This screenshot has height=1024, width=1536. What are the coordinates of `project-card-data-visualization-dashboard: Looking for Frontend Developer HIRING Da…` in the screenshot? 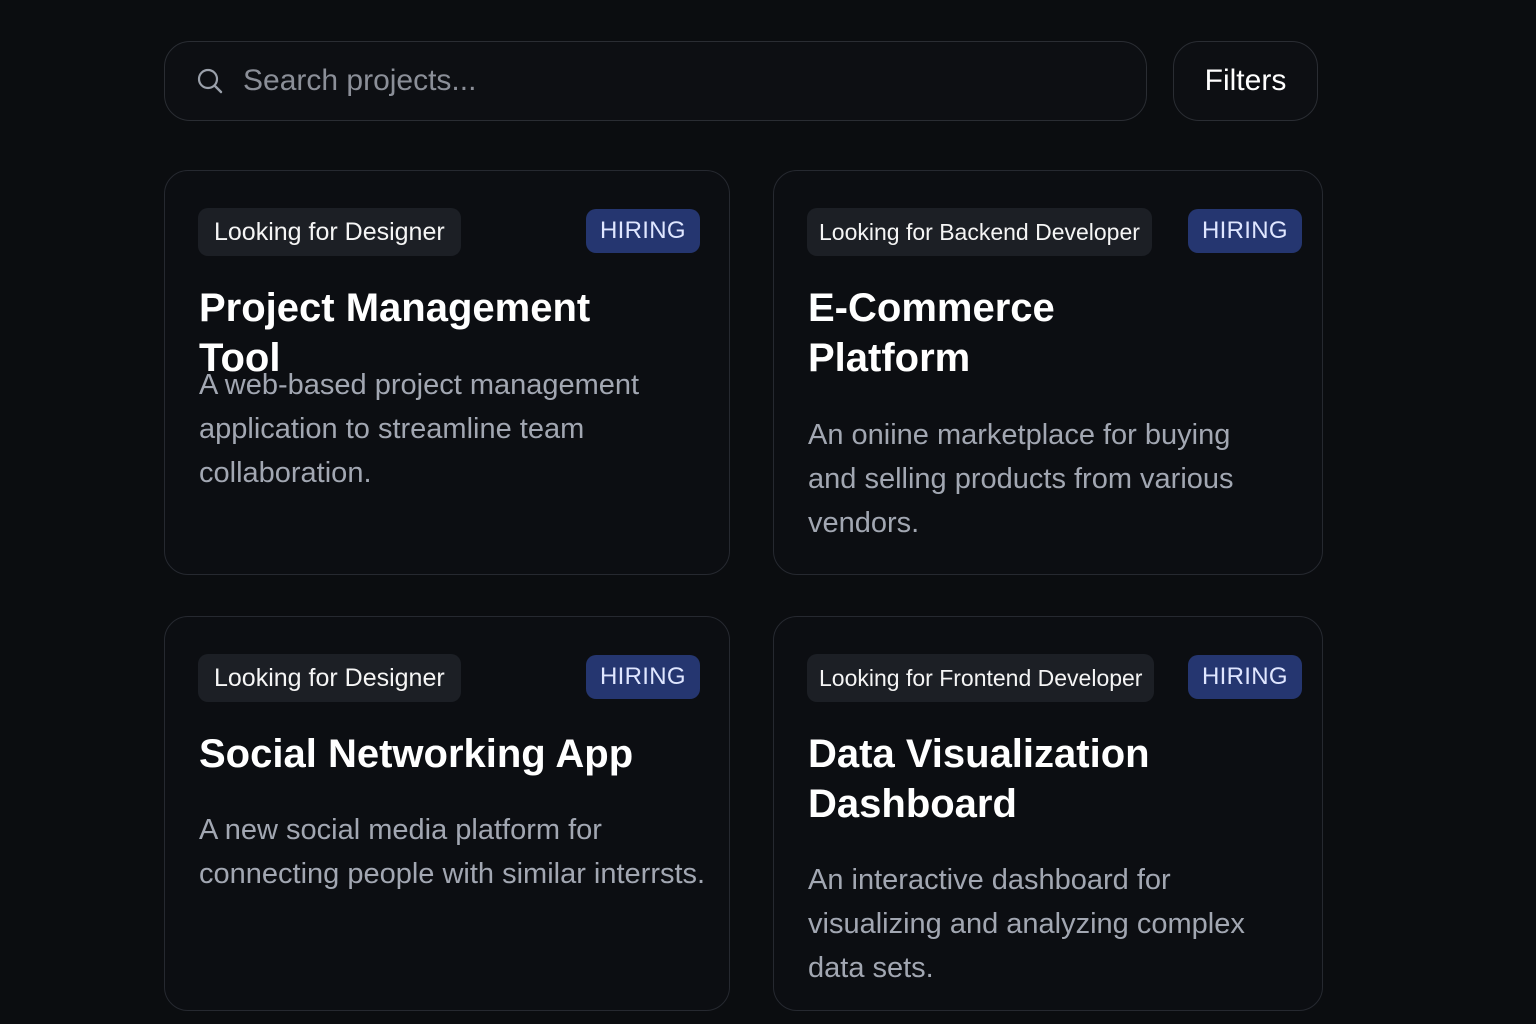 It's located at (1048, 813).